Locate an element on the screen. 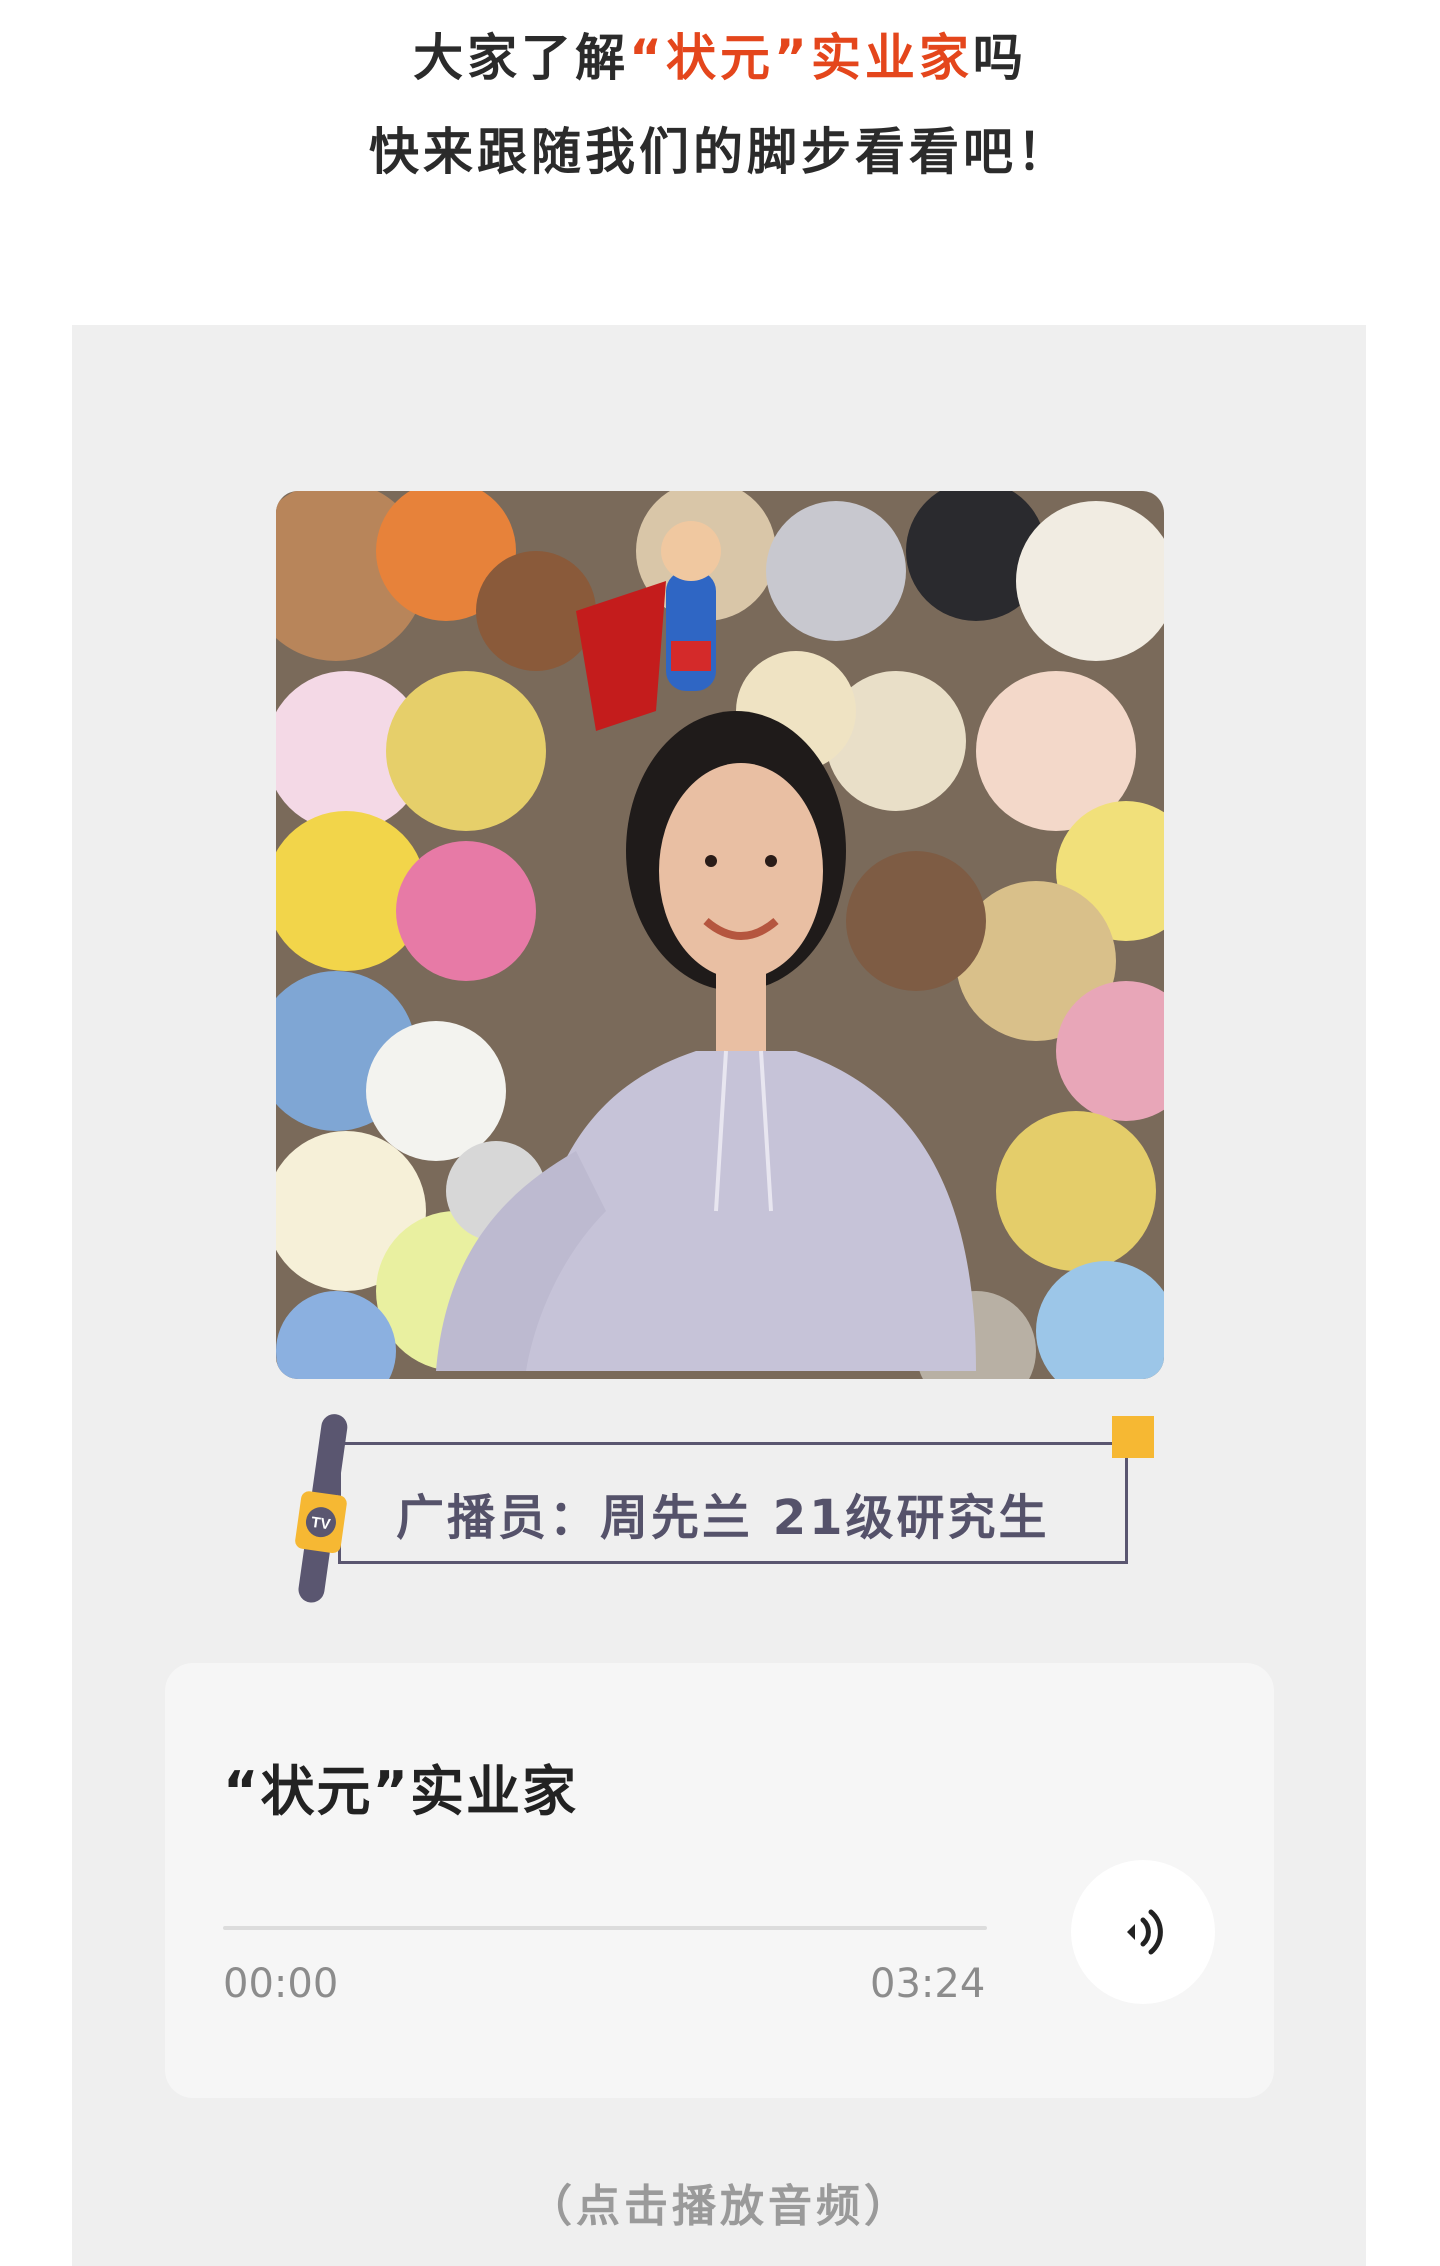 This screenshot has height=2266, width=1440. mic-badge-text: TV is located at coordinates (320, 1524).